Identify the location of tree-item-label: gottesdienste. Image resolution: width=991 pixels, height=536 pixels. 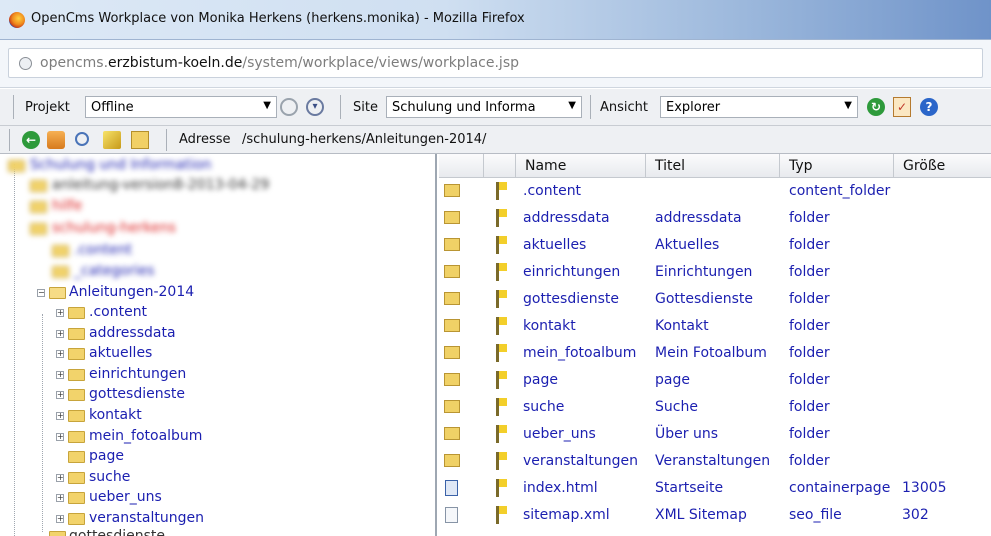
(137, 394).